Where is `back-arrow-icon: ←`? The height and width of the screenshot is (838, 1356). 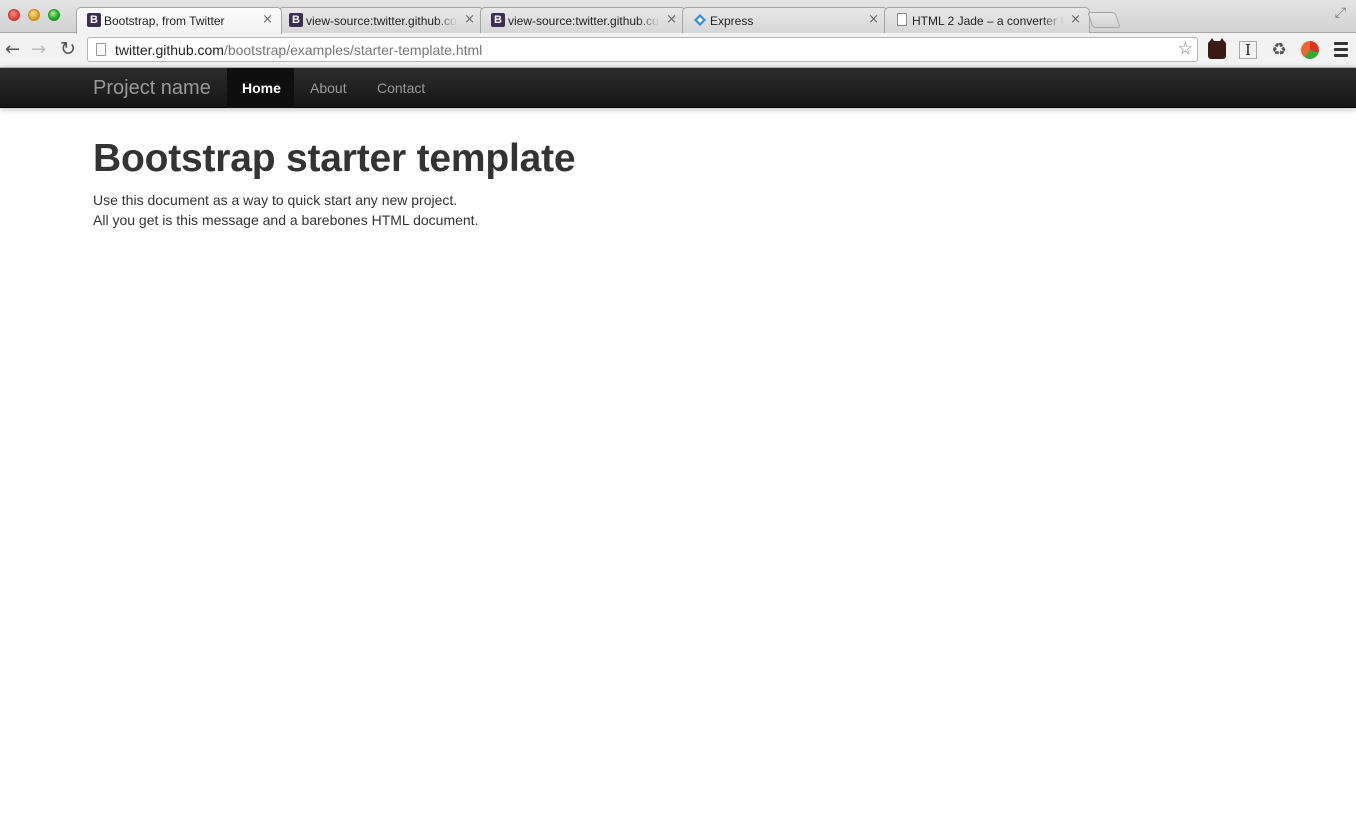
back-arrow-icon: ← is located at coordinates (12, 49).